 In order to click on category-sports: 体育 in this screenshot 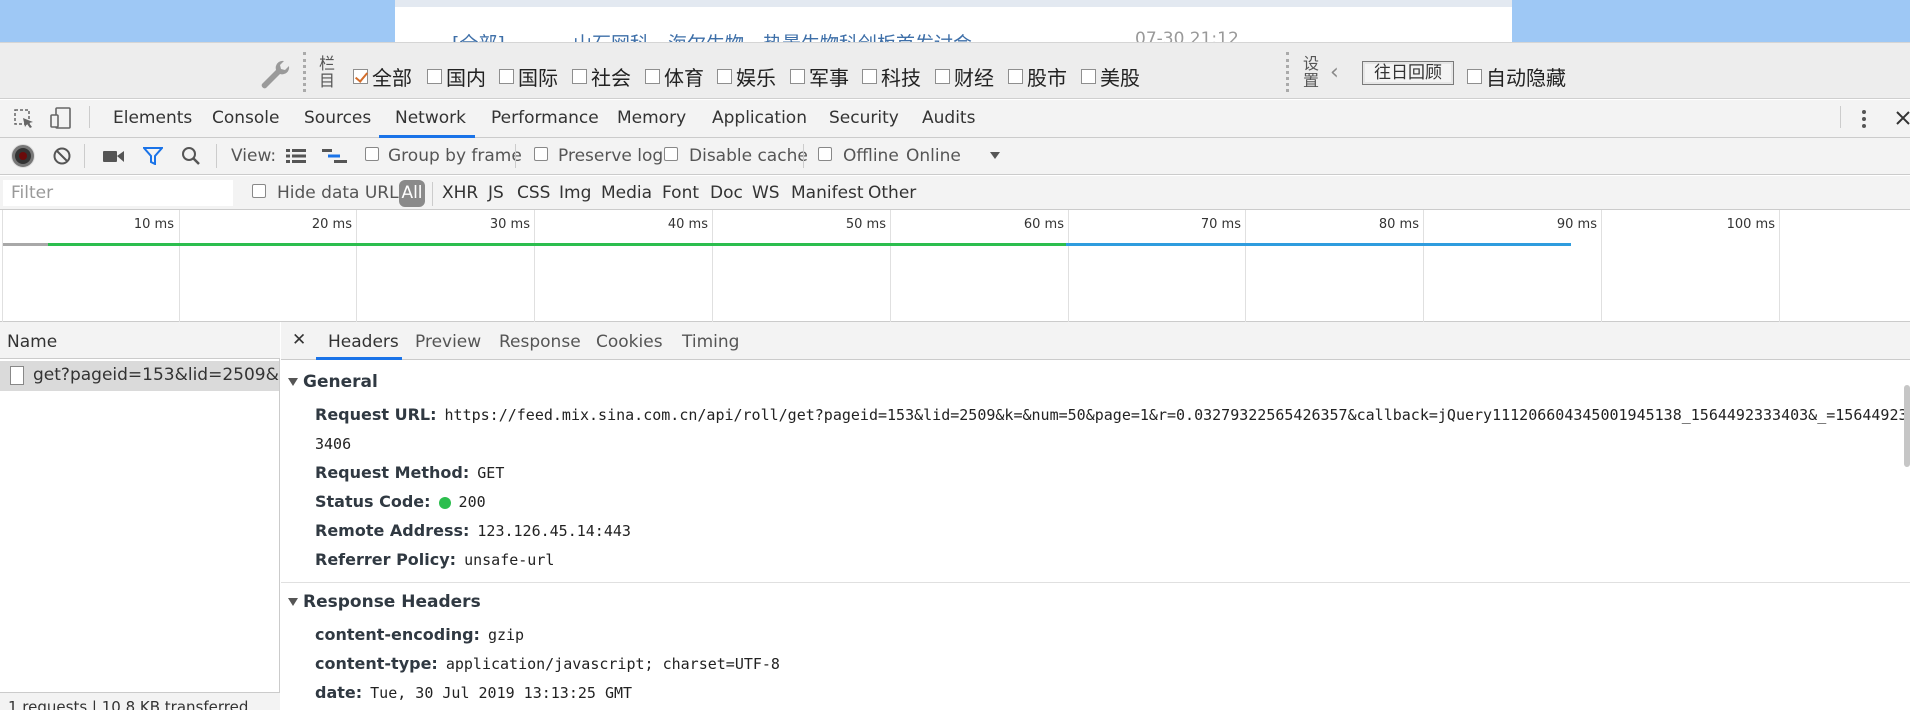, I will do `click(674, 76)`.